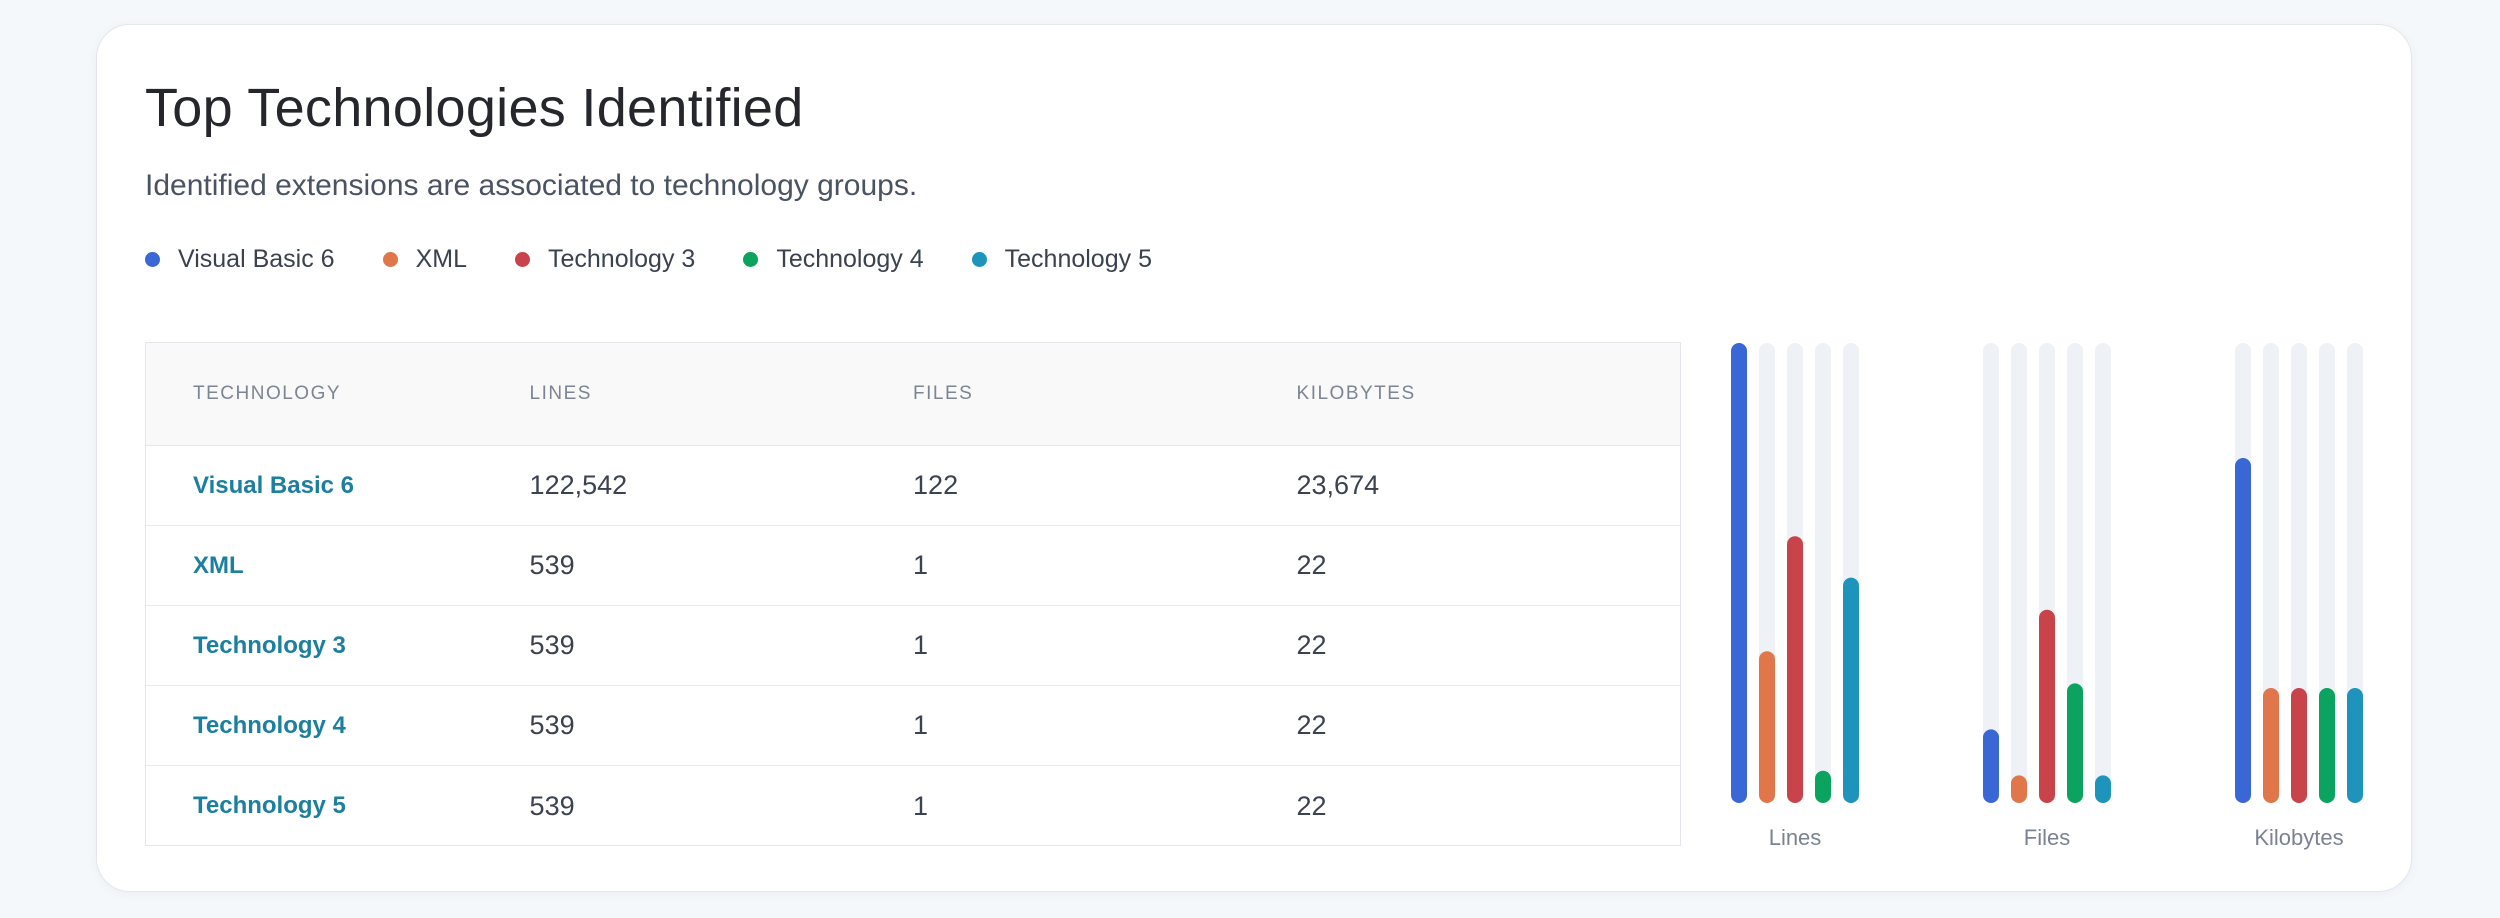 The image size is (2500, 918). I want to click on column-header-files: Files, so click(943, 393).